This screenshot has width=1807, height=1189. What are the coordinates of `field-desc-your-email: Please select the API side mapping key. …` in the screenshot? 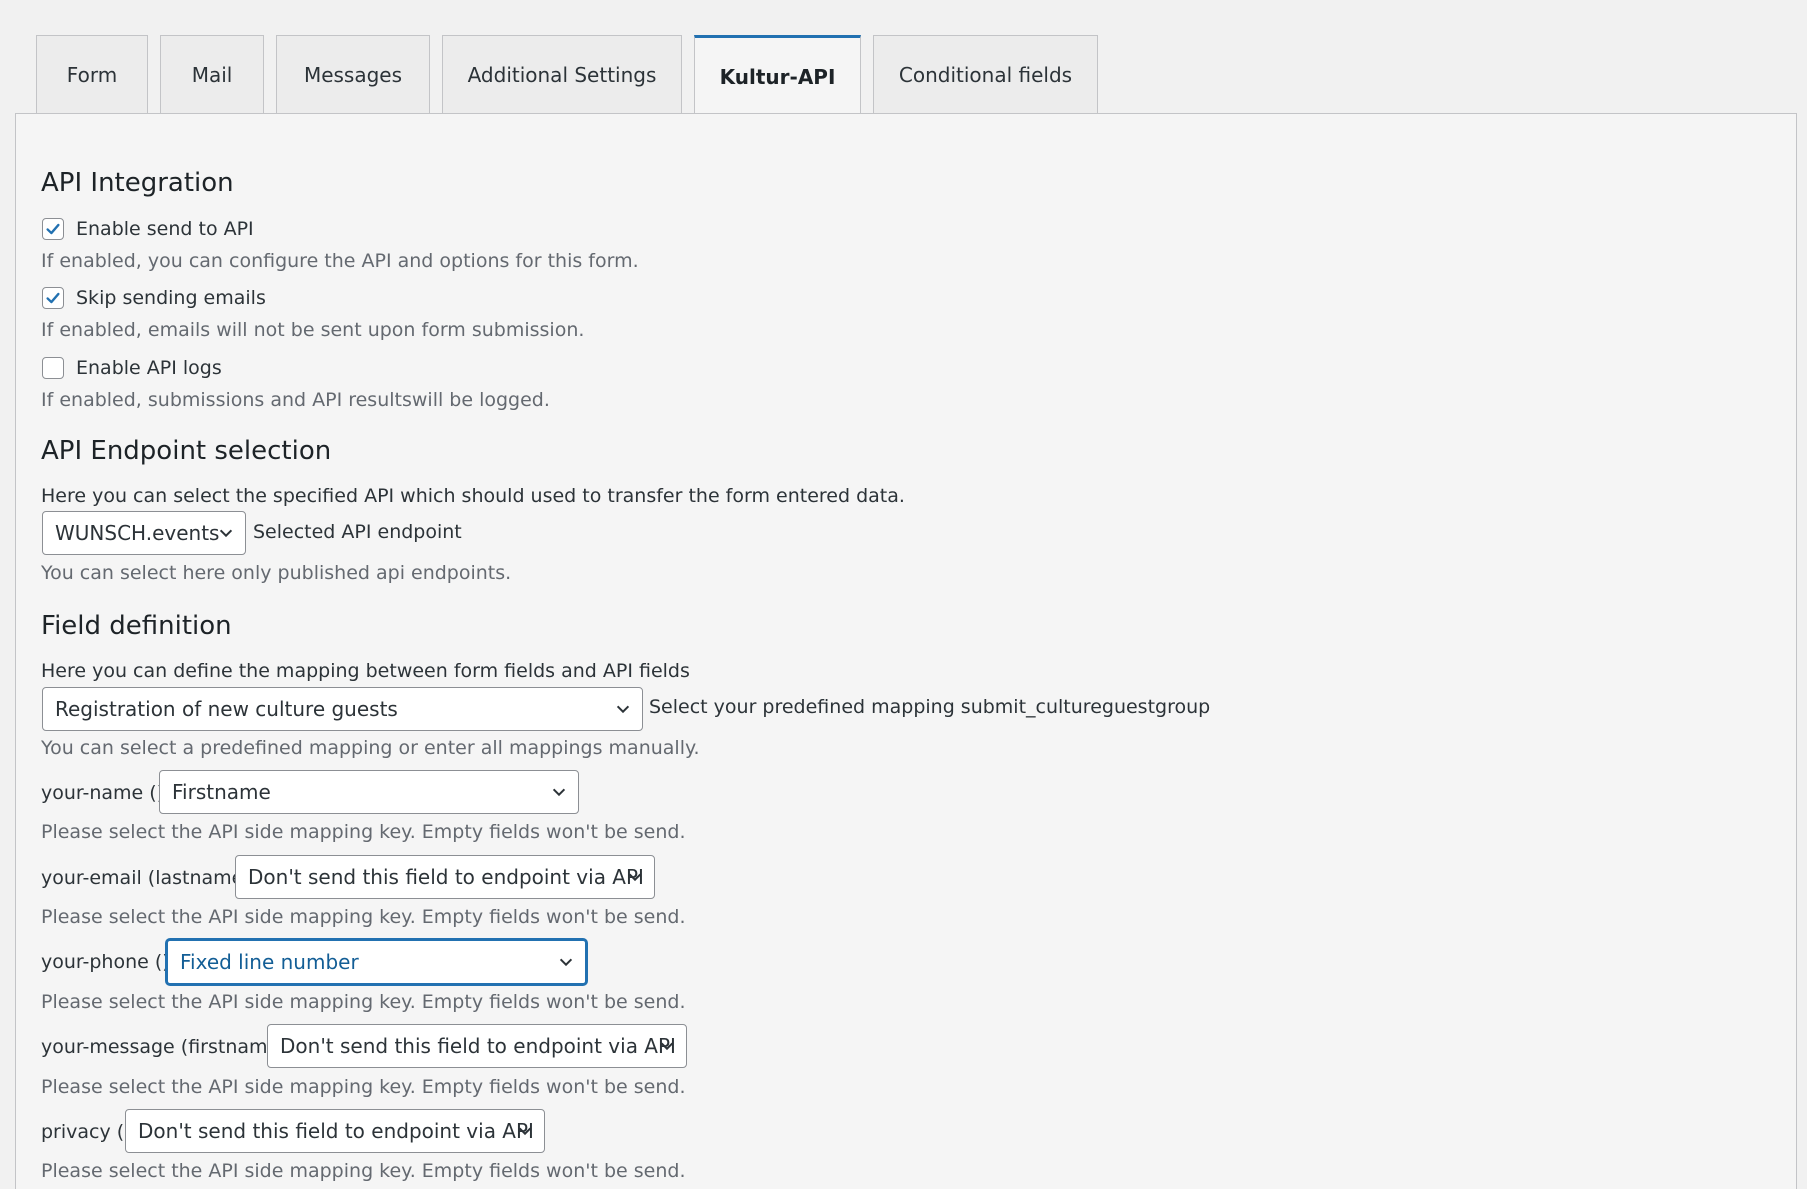 It's located at (363, 917).